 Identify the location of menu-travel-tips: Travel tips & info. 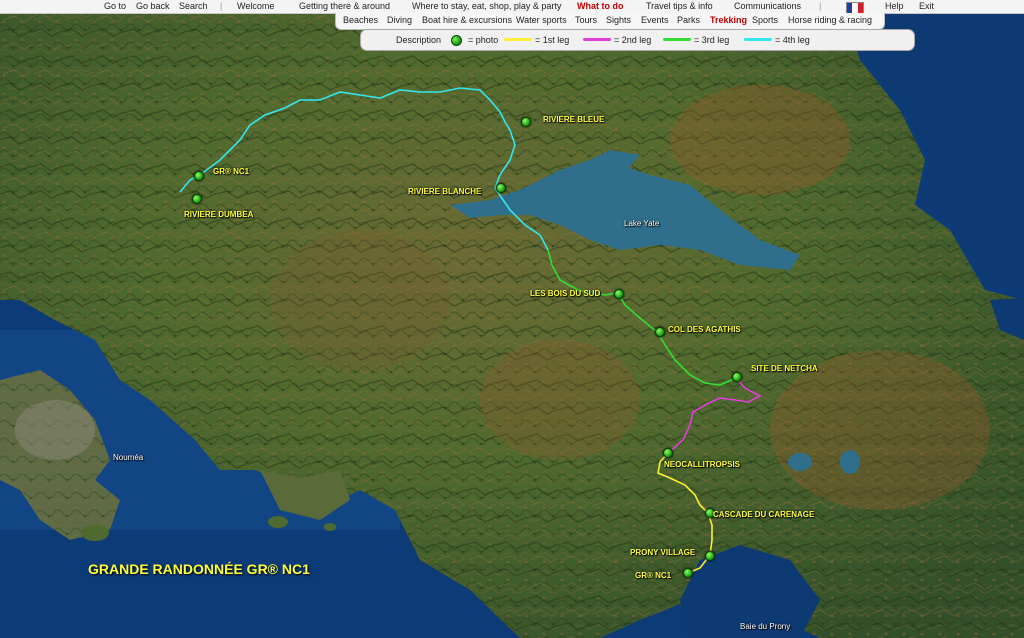
(679, 6).